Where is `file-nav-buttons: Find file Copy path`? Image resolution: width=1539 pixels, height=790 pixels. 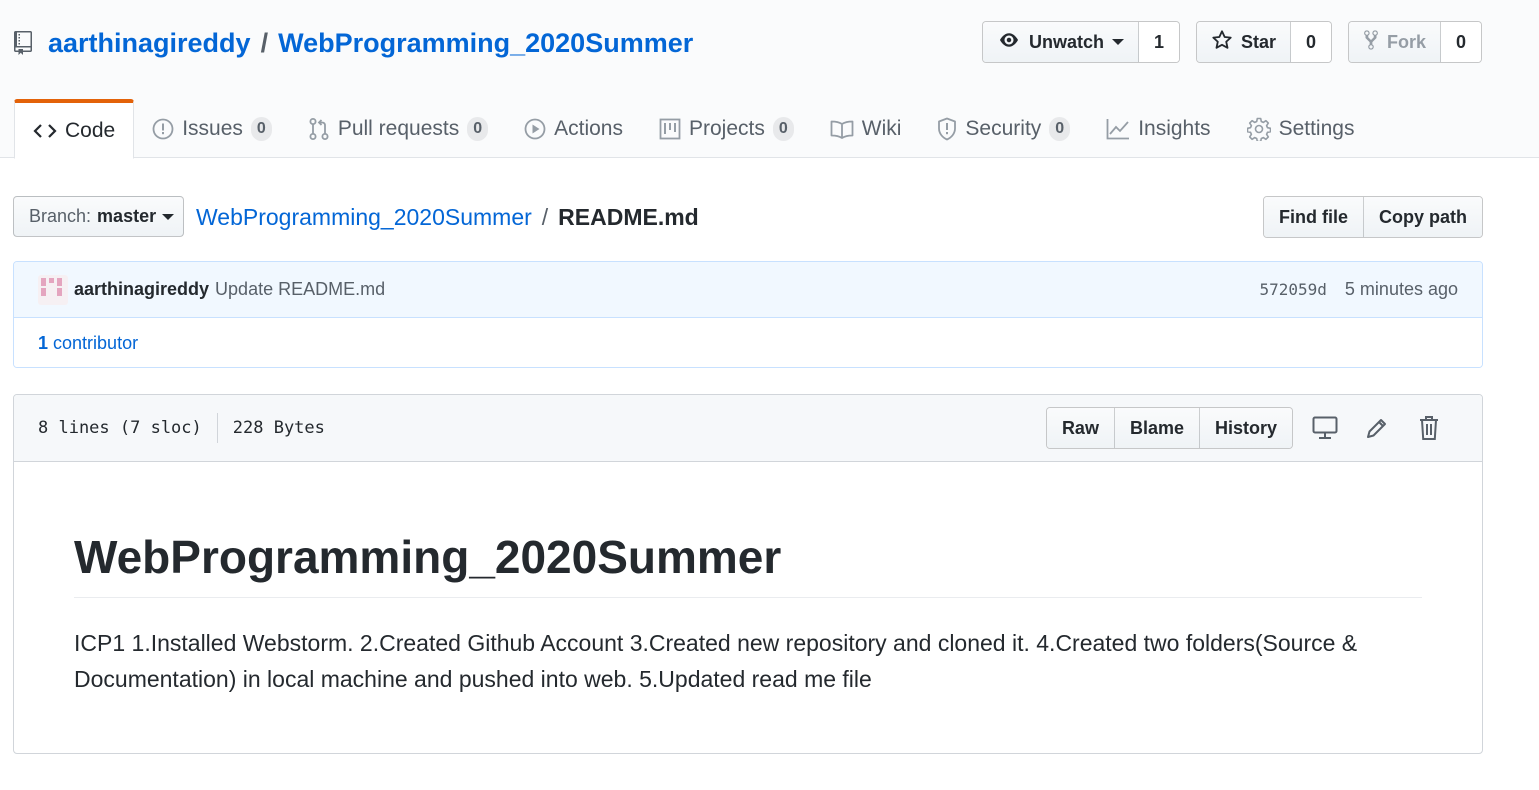
file-nav-buttons: Find file Copy path is located at coordinates (1373, 217).